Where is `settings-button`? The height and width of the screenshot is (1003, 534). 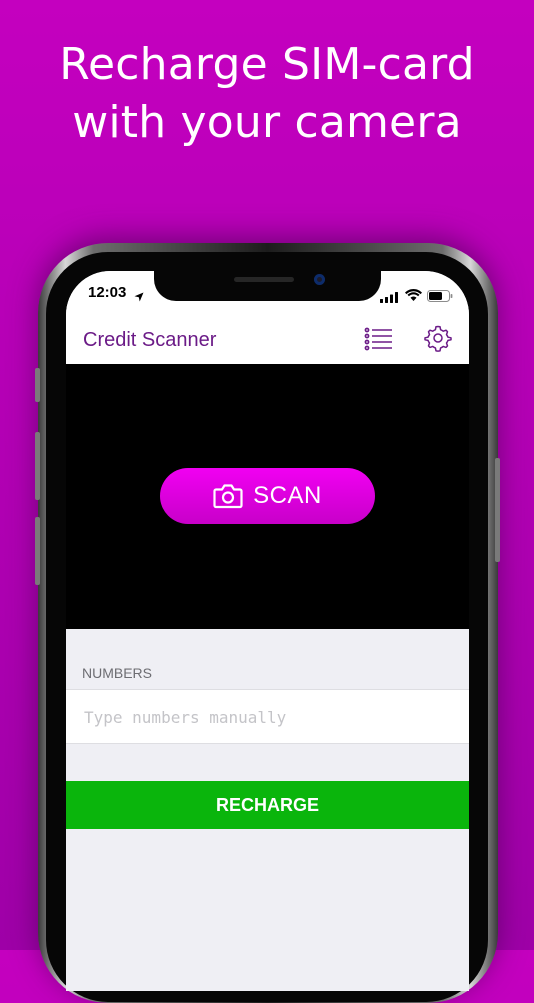 settings-button is located at coordinates (438, 338).